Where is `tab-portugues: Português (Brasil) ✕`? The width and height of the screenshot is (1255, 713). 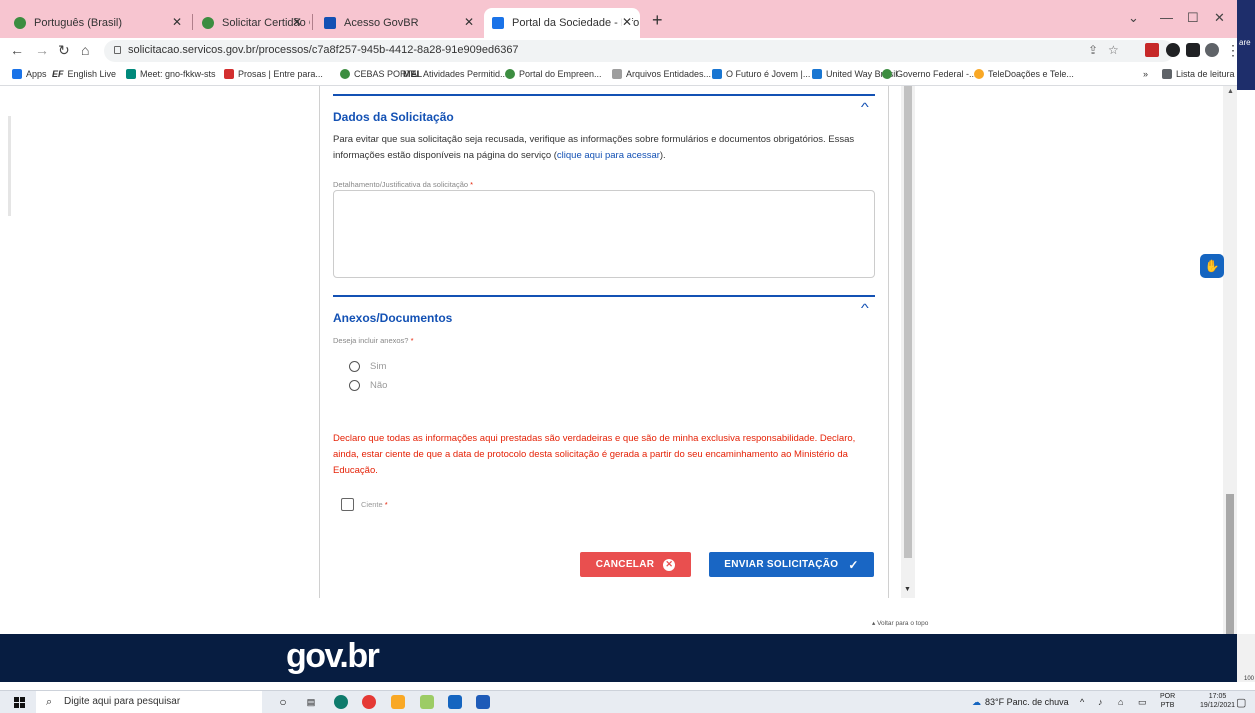 tab-portugues: Português (Brasil) ✕ is located at coordinates (98, 23).